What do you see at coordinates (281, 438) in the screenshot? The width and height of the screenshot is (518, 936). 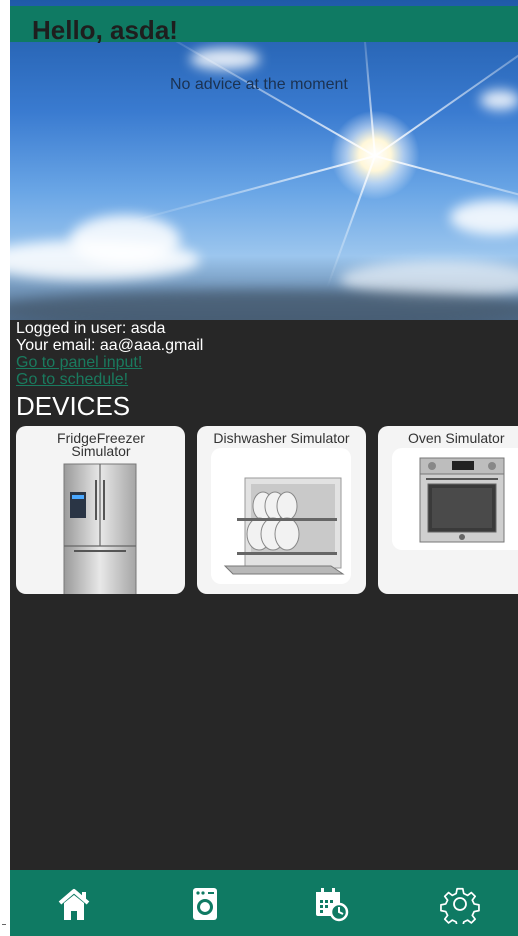 I see `device-name: Dishwasher Simulator` at bounding box center [281, 438].